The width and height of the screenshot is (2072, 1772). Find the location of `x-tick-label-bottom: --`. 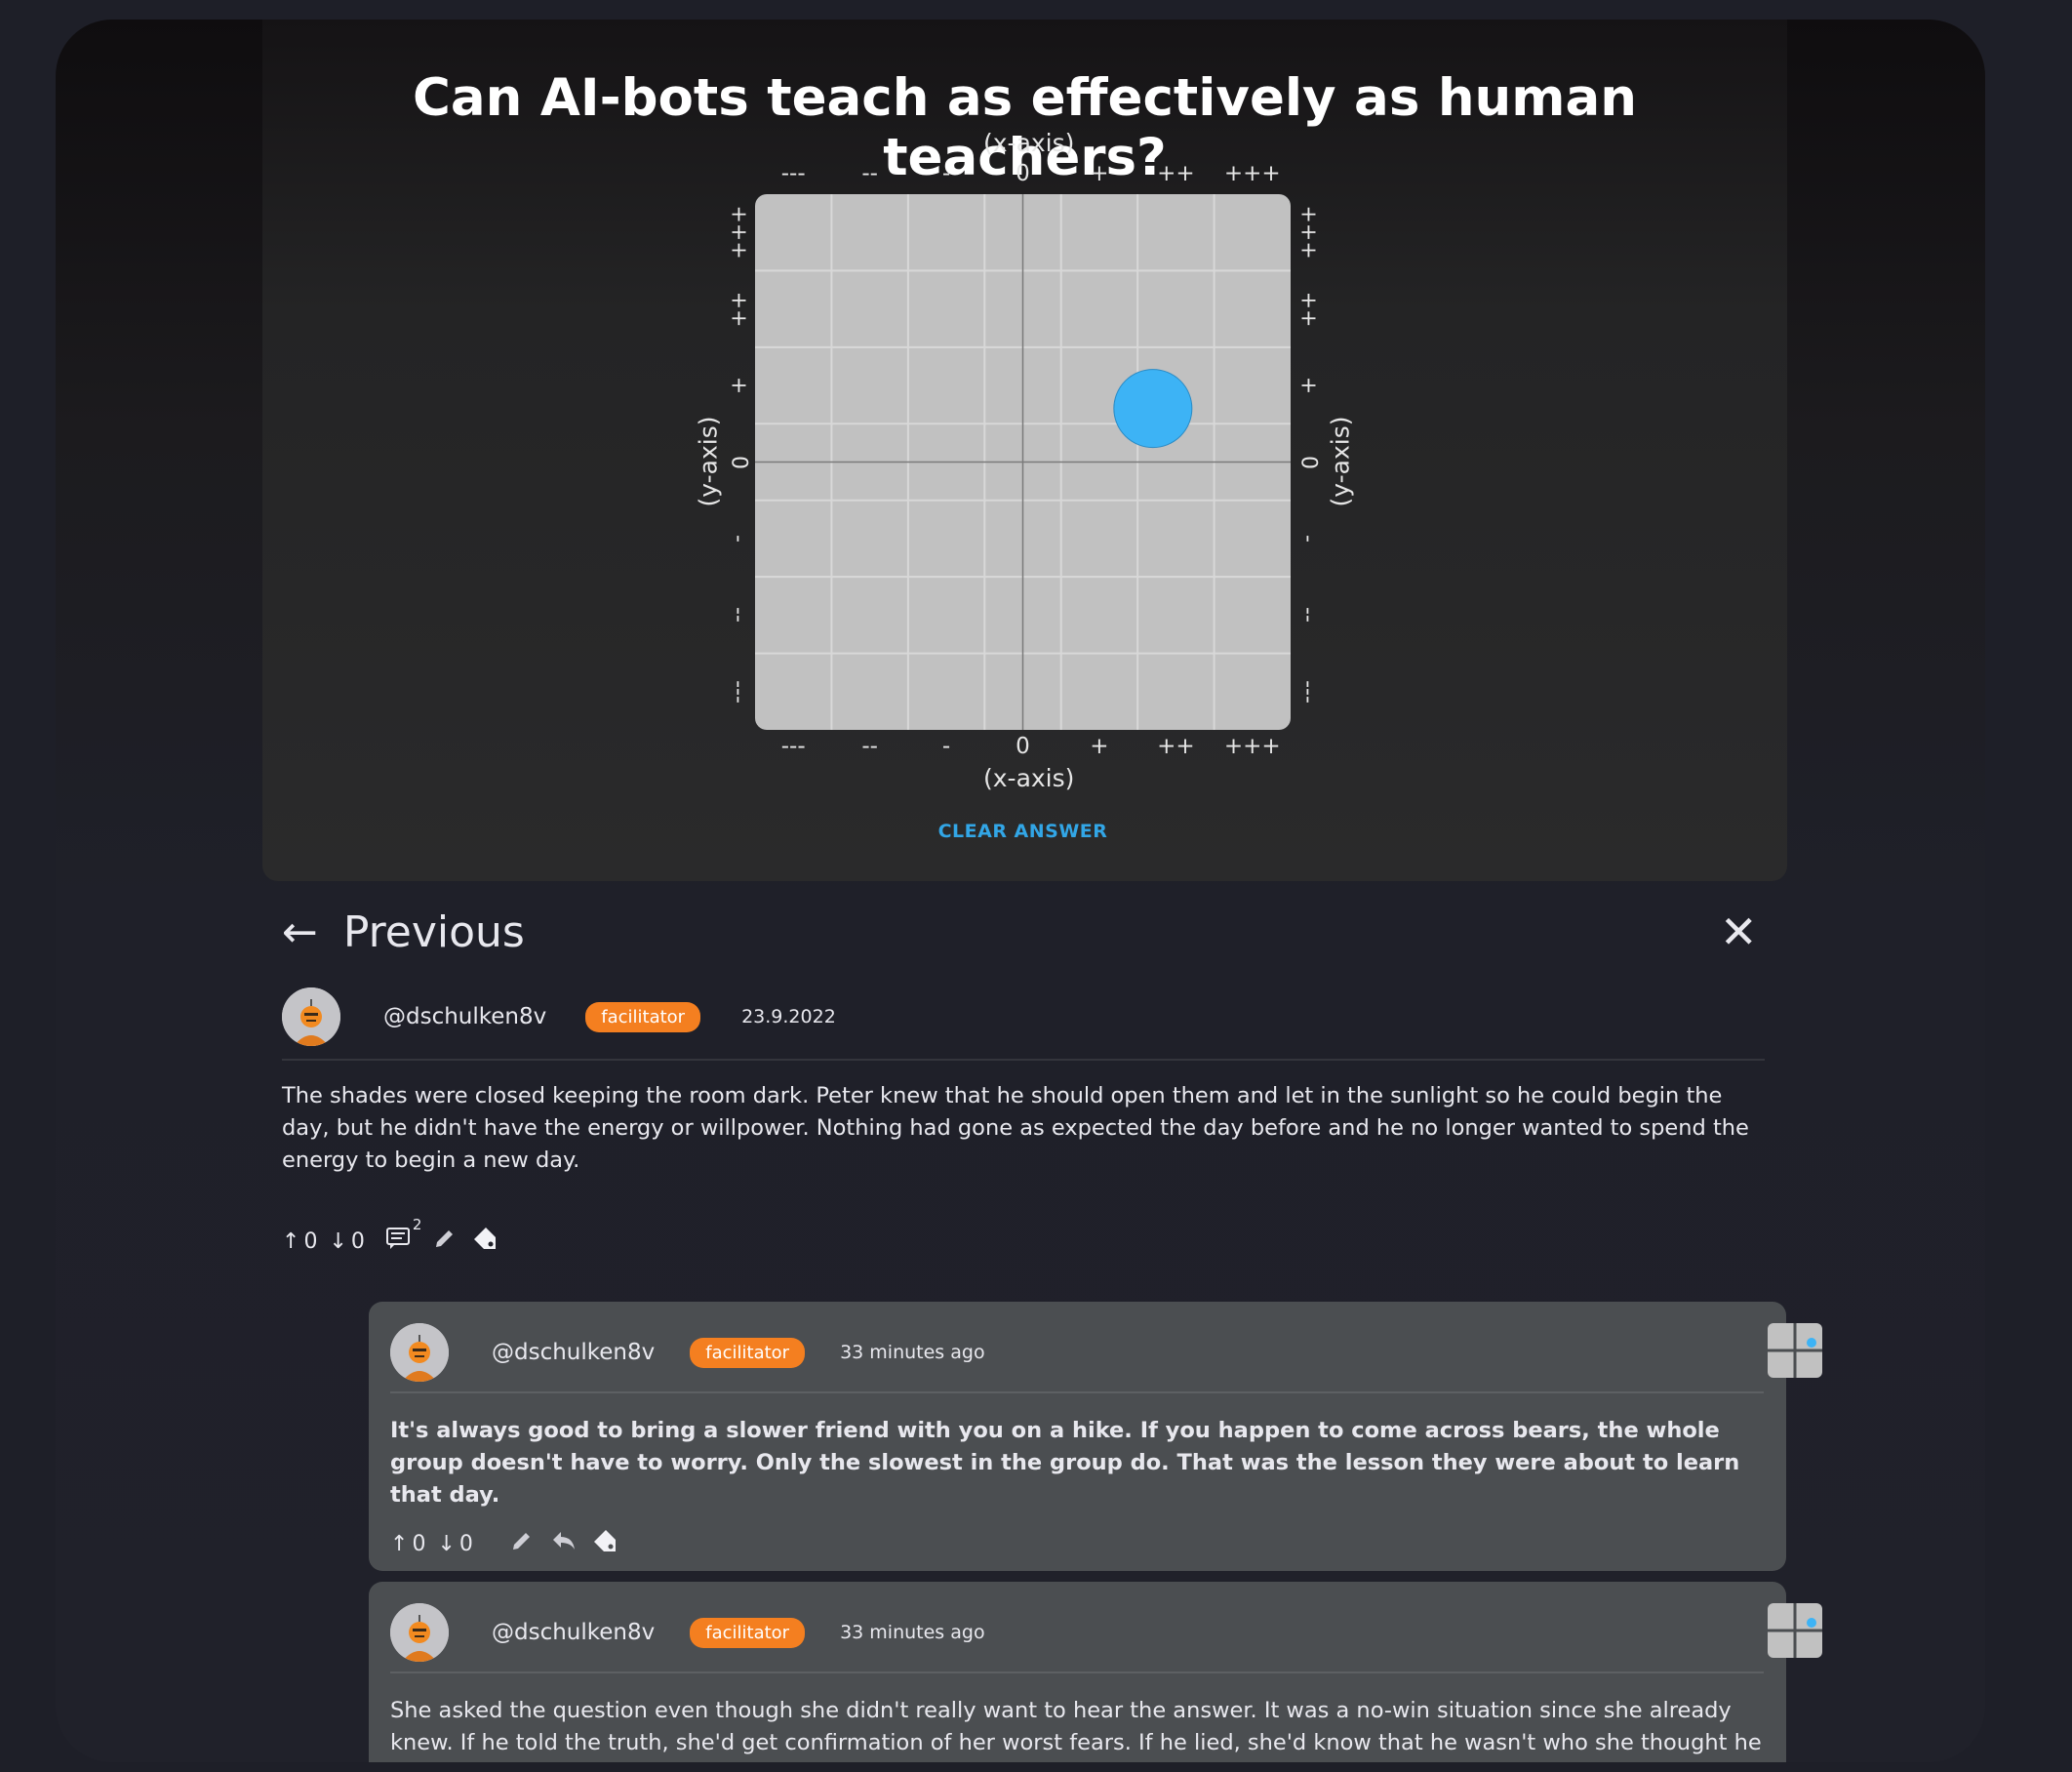

x-tick-label-bottom: -- is located at coordinates (870, 747).